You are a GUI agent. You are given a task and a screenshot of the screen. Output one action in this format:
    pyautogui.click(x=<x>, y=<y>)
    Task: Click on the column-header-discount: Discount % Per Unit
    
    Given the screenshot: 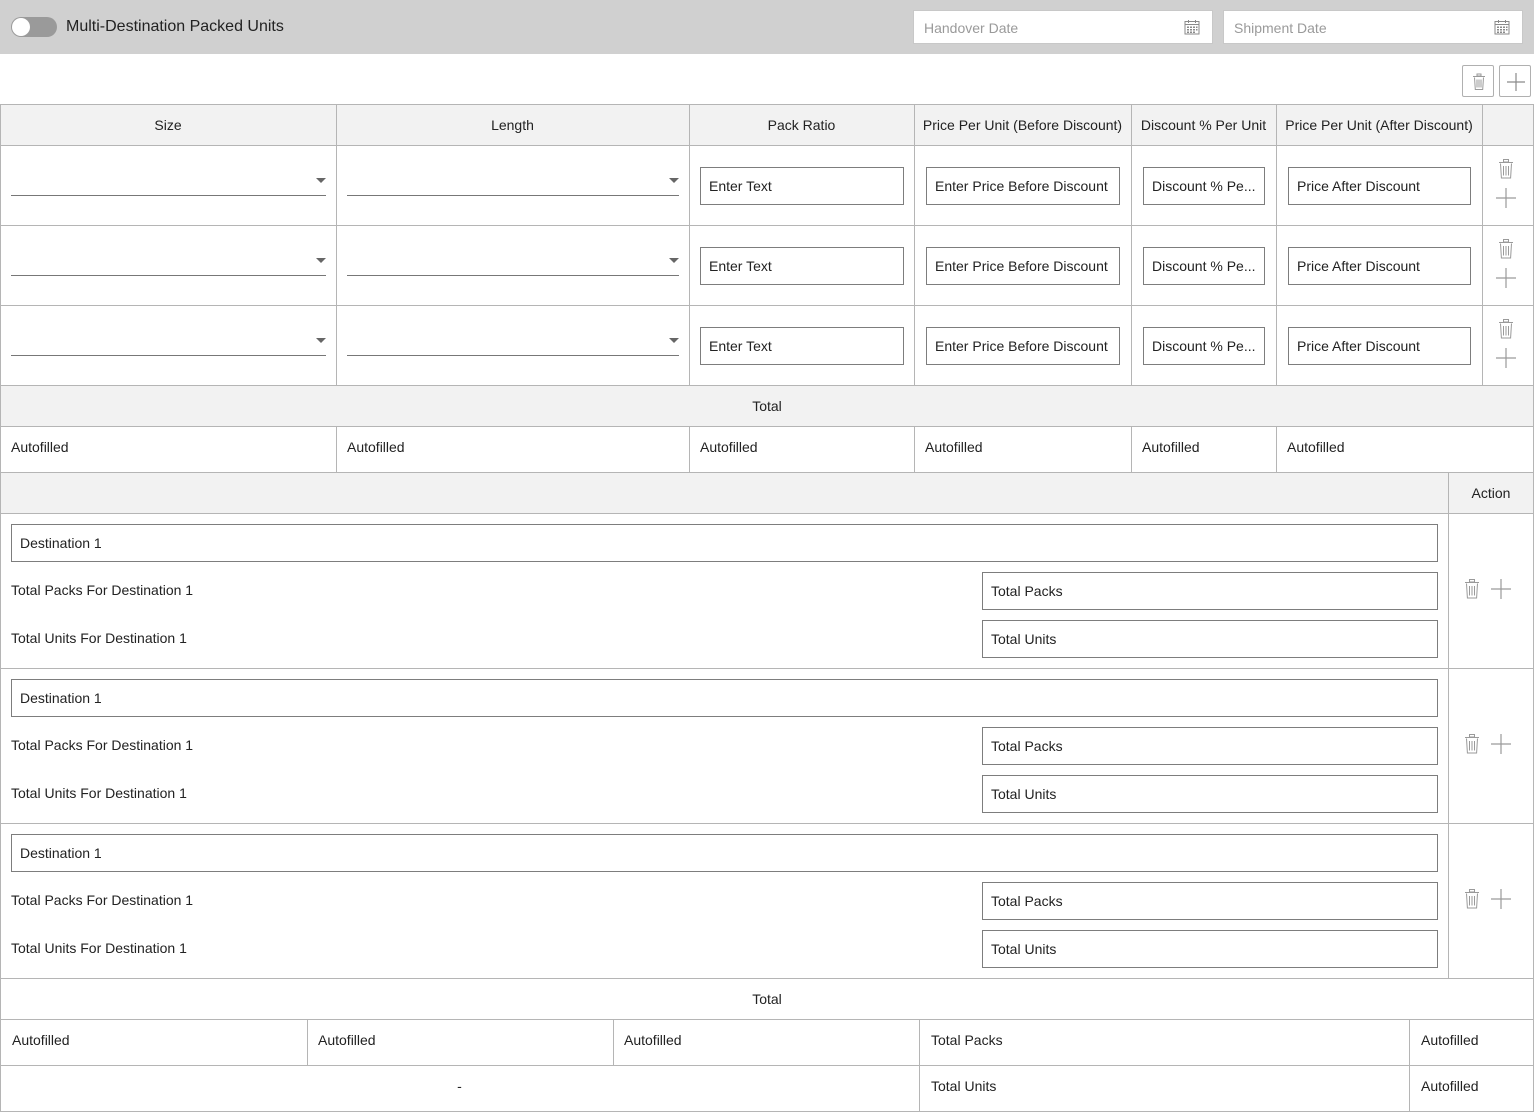 What is the action you would take?
    pyautogui.click(x=1203, y=125)
    